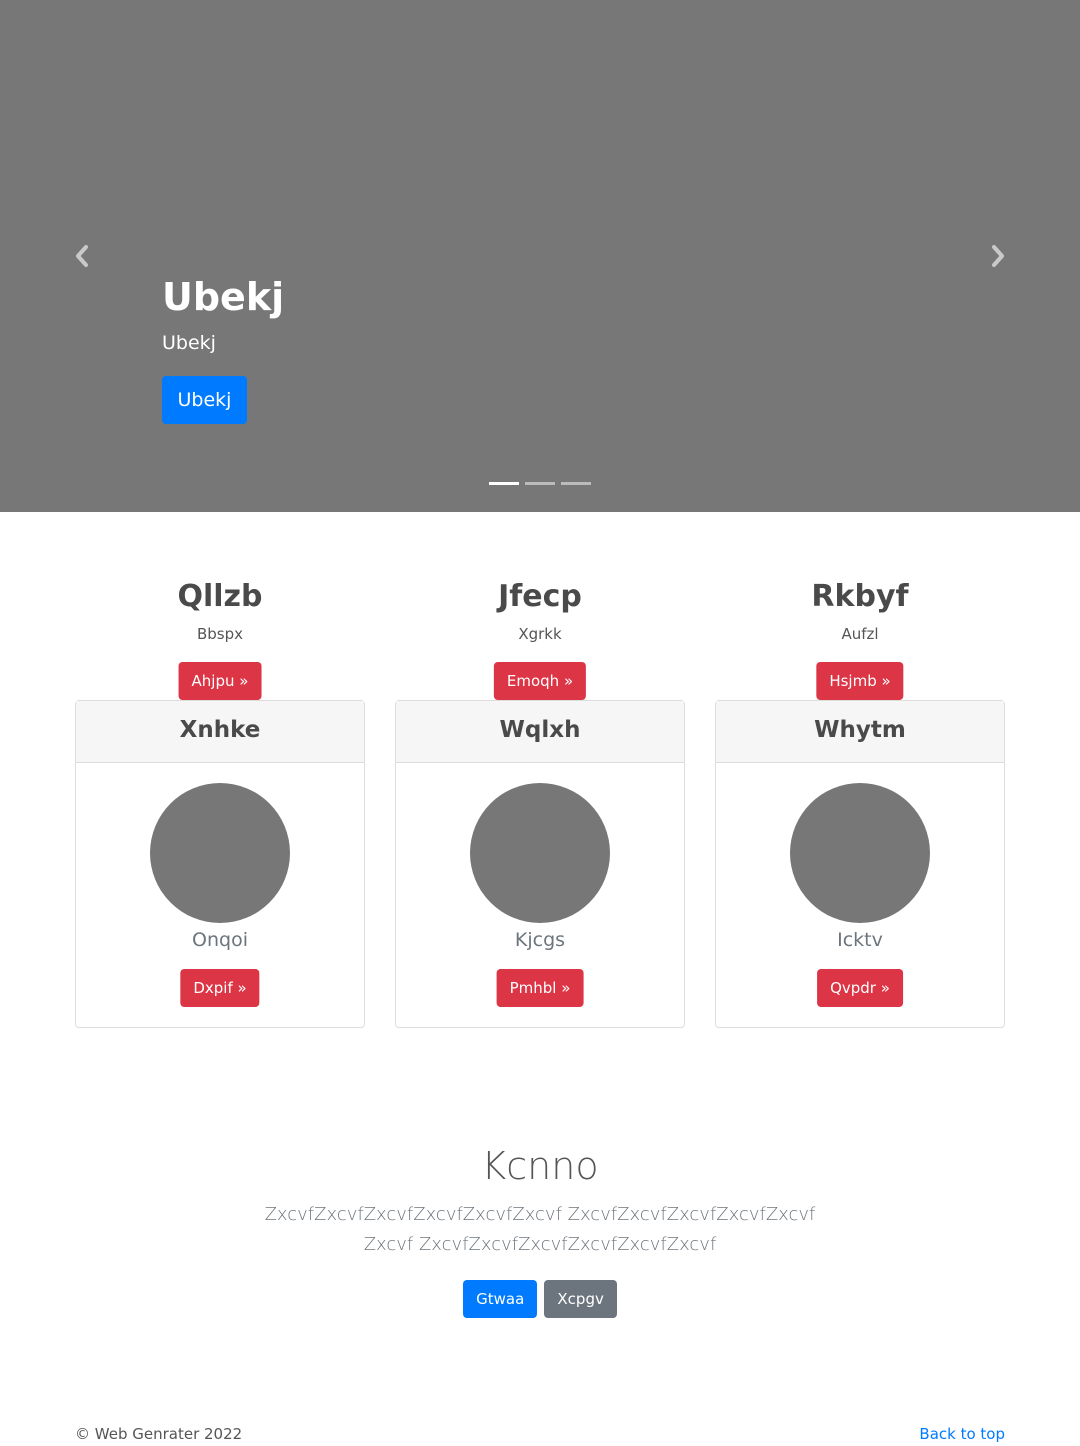 The height and width of the screenshot is (1446, 1080). I want to click on carousel-indicators, so click(540, 483).